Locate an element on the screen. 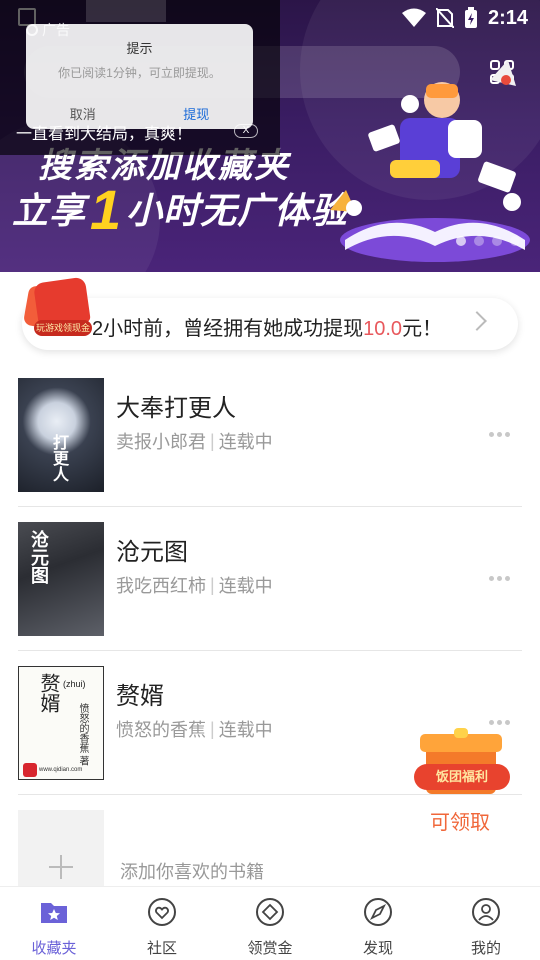 Image resolution: width=540 pixels, height=960 pixels. ad-dialog-message: 你已阅读1分钟，可立即提现。 is located at coordinates (139, 73).